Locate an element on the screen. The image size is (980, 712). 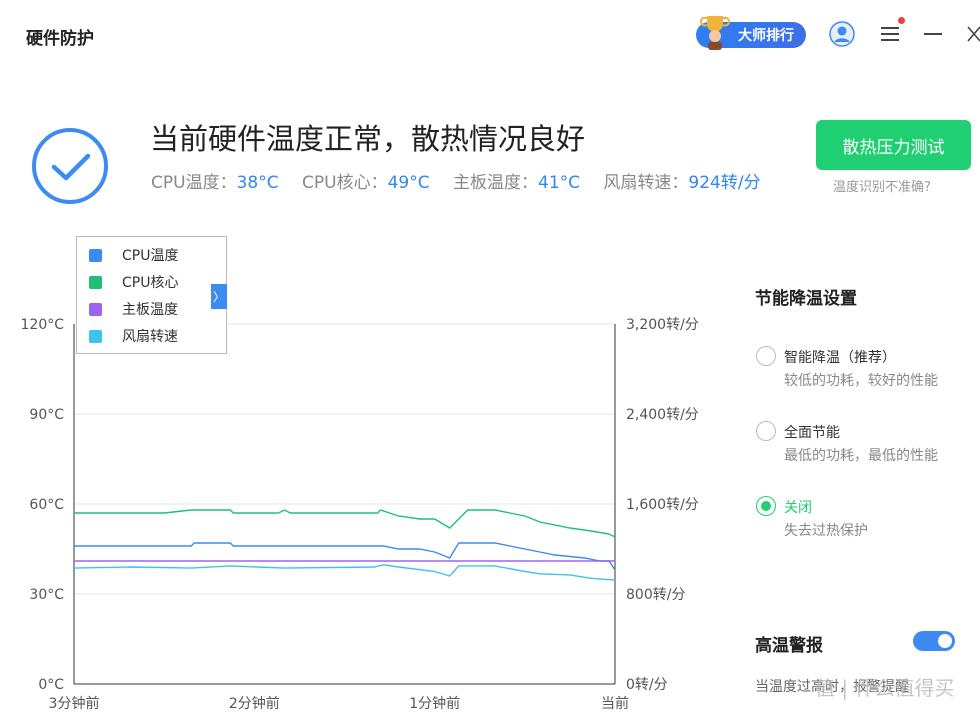
legend-label: 风扇转速 is located at coordinates (150, 337).